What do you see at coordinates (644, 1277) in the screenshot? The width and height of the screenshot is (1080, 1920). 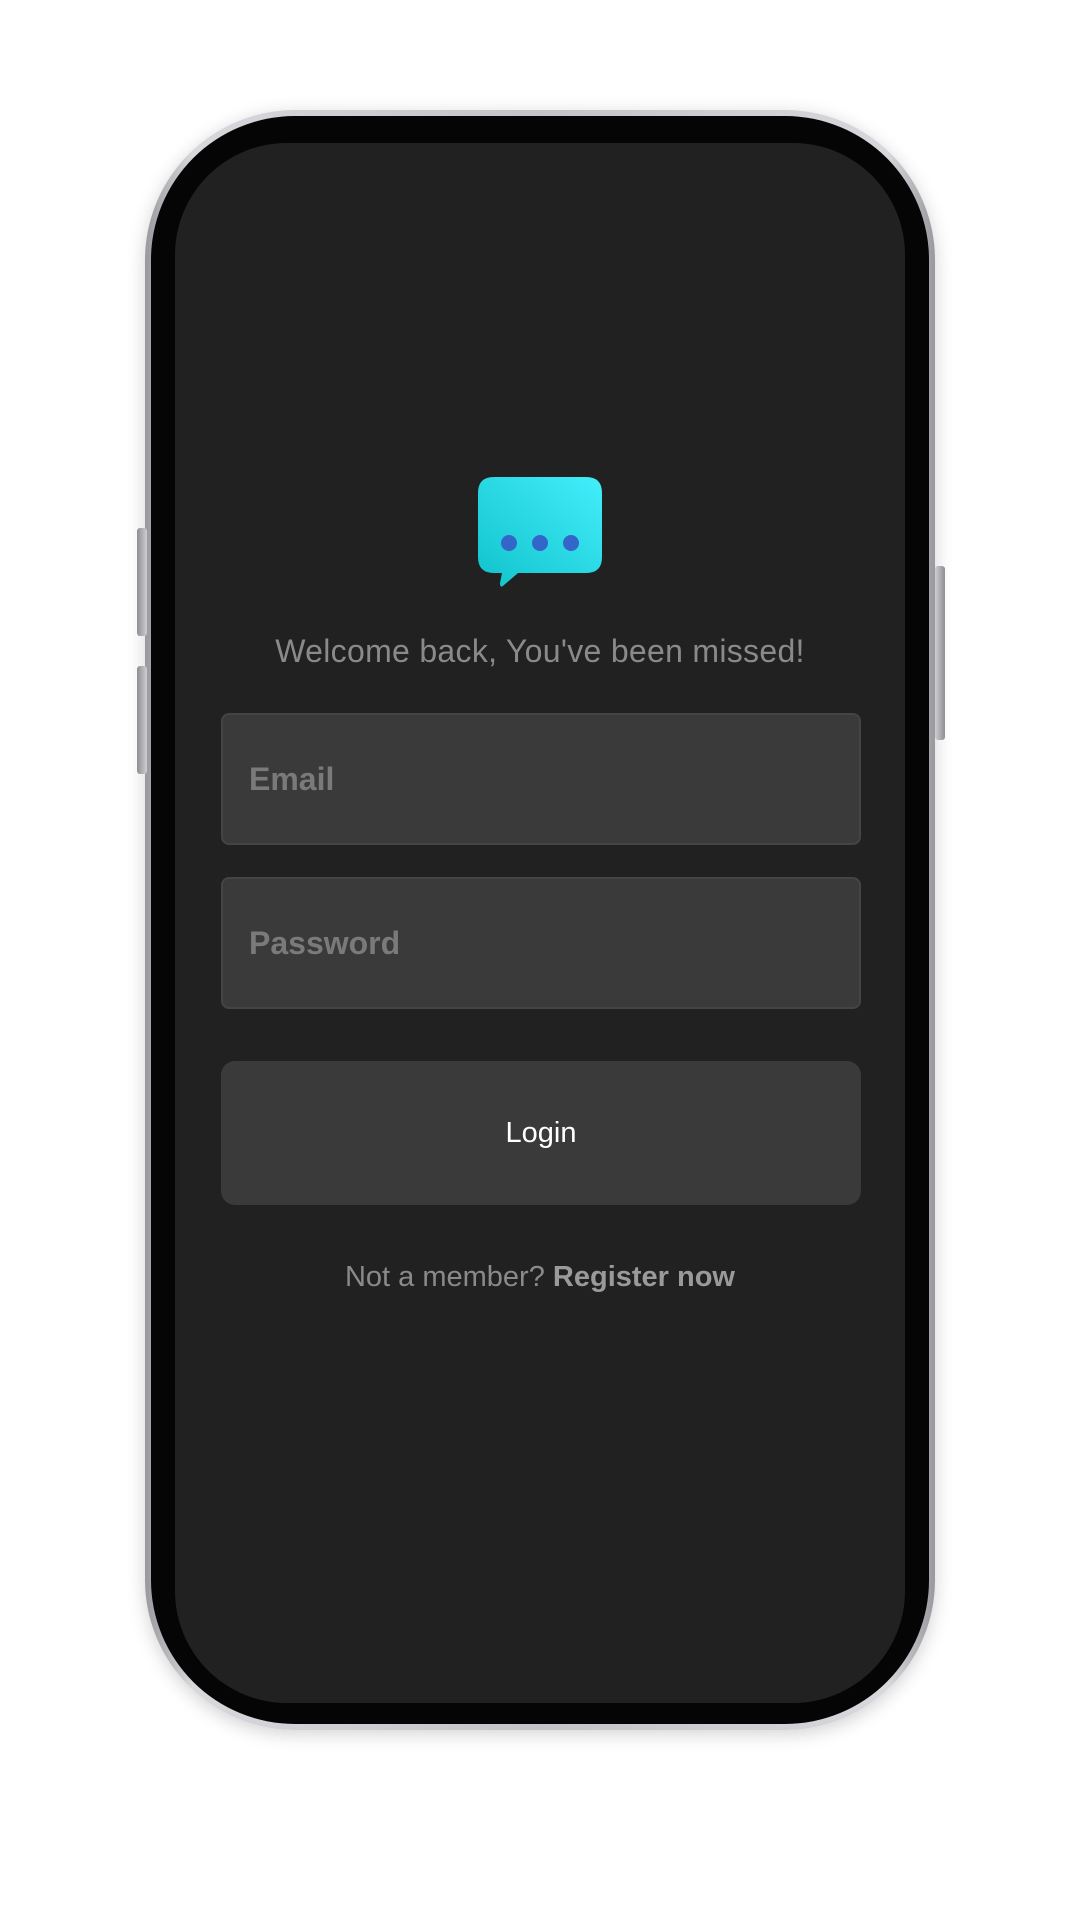 I see `register-now-link: Register now` at bounding box center [644, 1277].